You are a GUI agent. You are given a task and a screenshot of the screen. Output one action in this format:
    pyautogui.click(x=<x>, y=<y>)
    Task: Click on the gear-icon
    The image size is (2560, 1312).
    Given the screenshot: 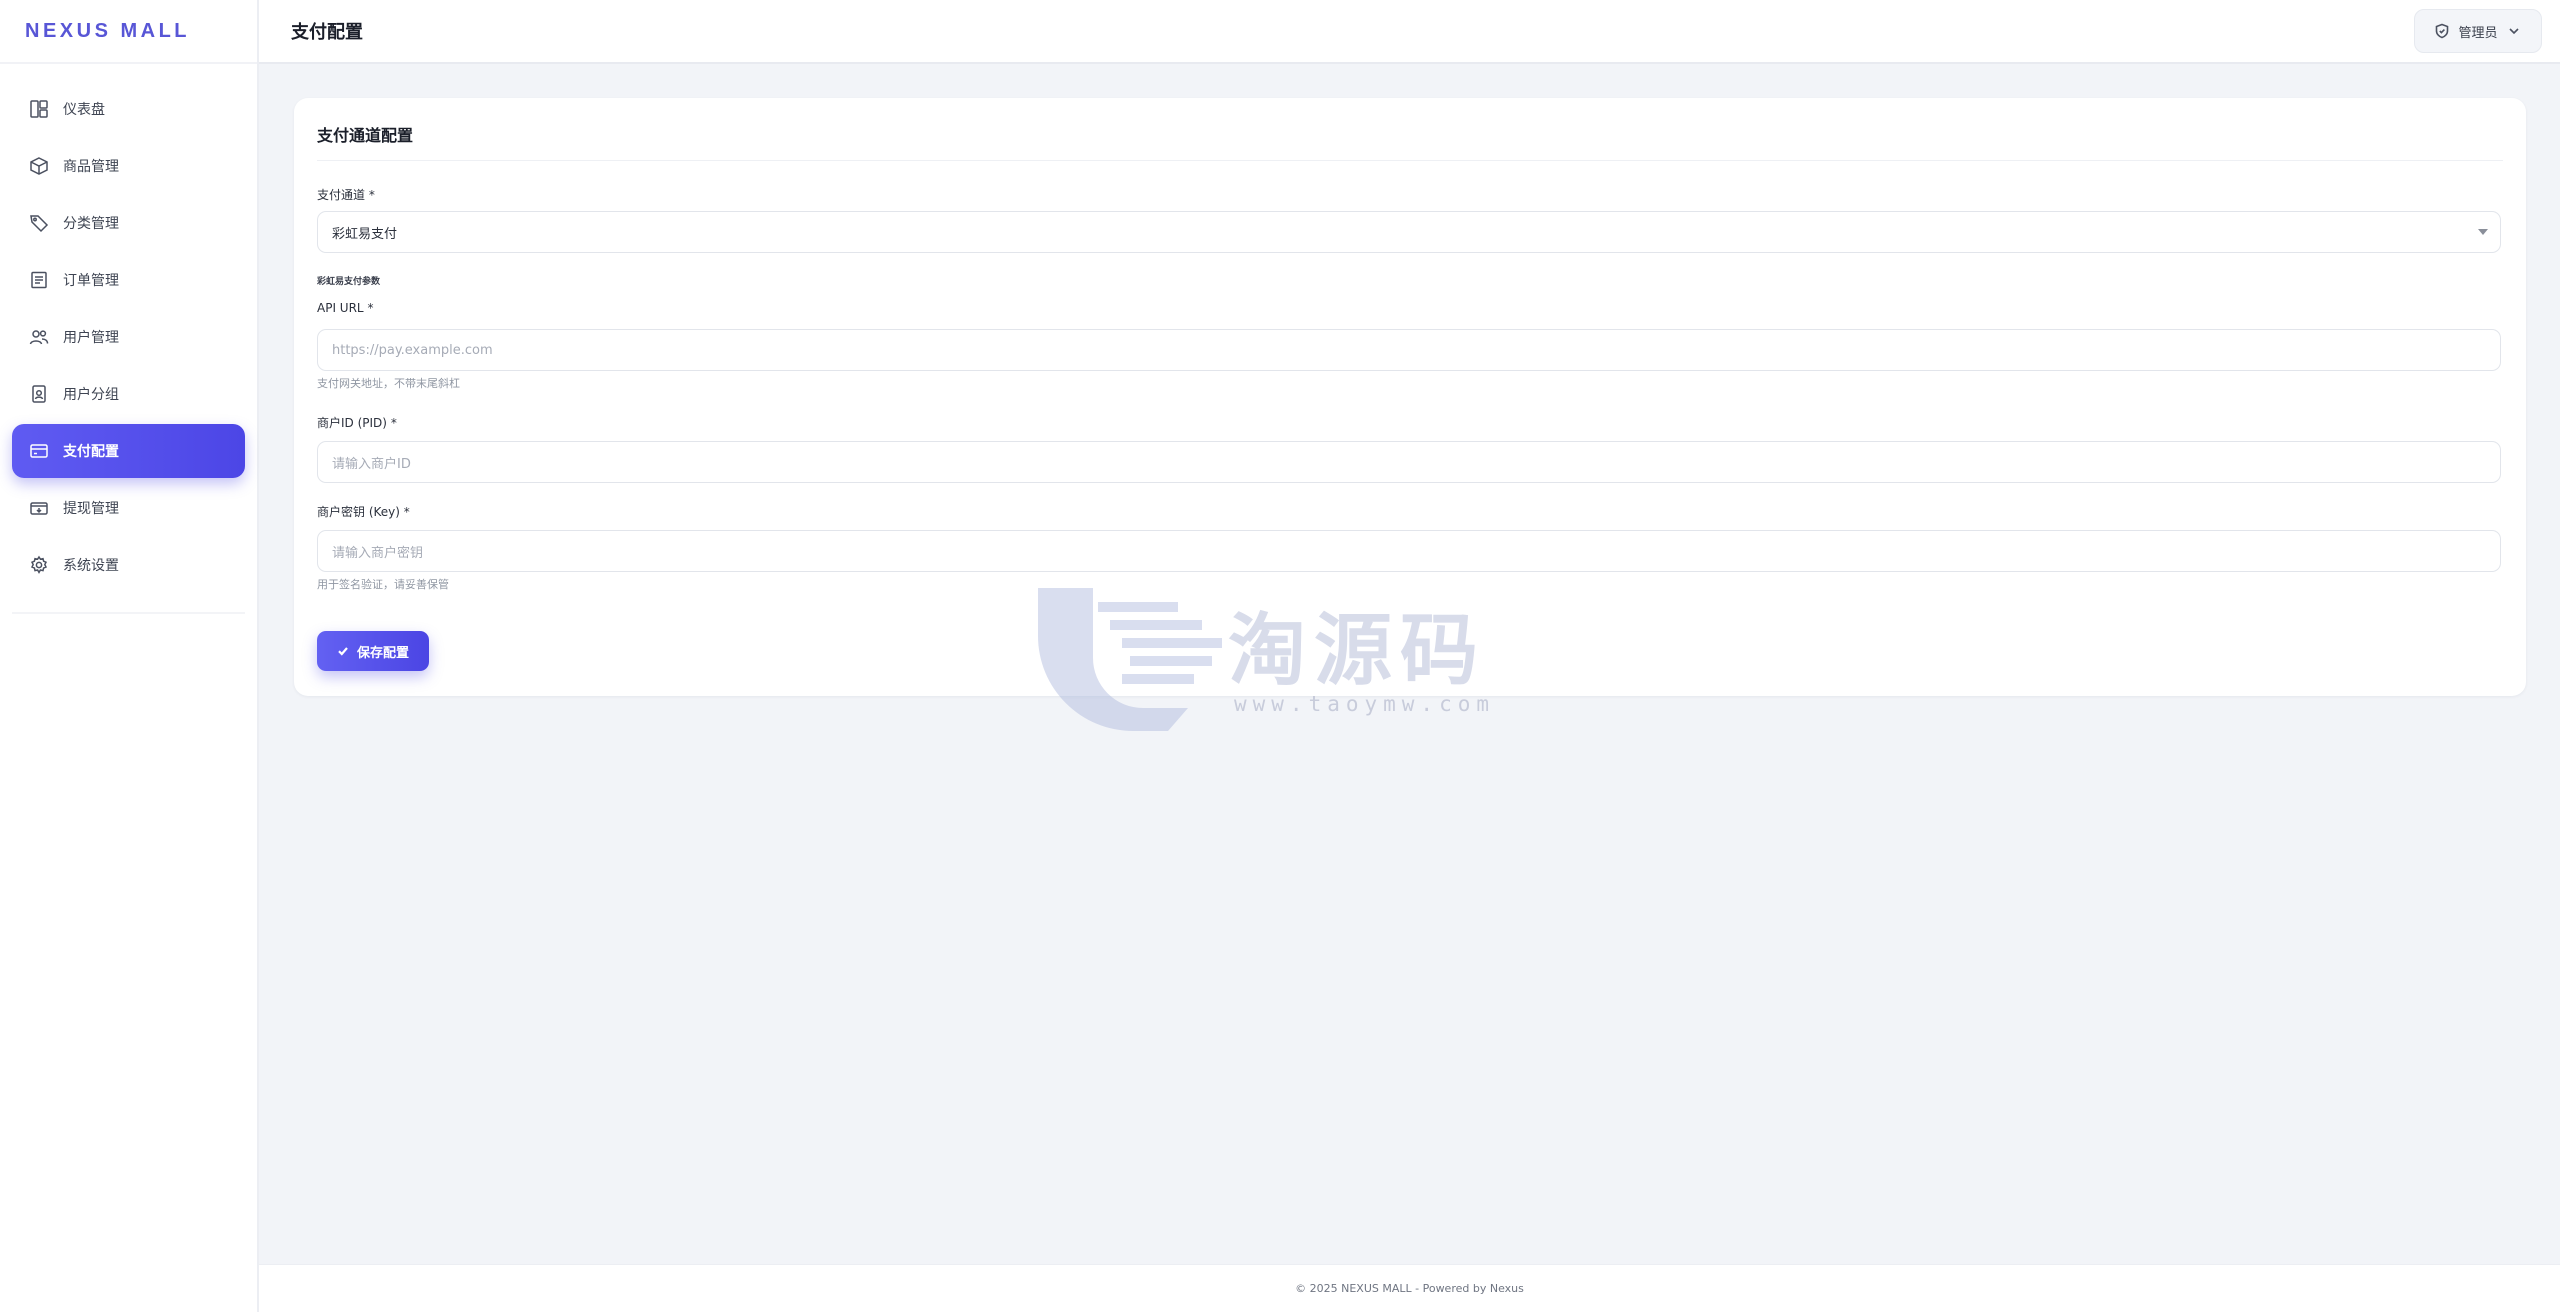 What is the action you would take?
    pyautogui.click(x=39, y=565)
    